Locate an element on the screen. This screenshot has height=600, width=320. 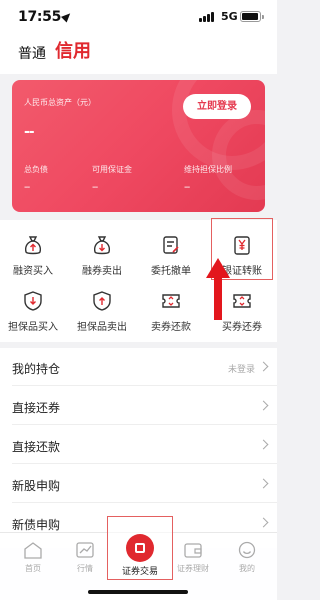
document-edit-icon is located at coordinates (171, 245).